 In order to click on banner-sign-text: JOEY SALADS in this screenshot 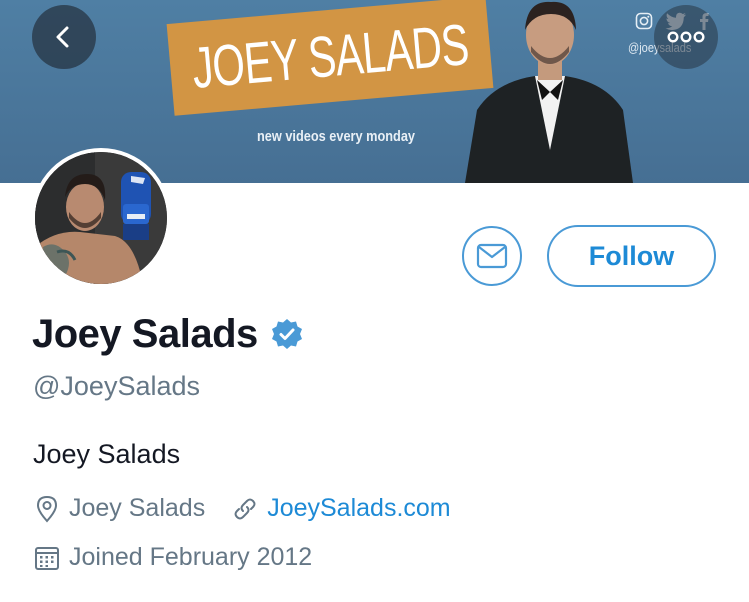, I will do `click(330, 56)`.